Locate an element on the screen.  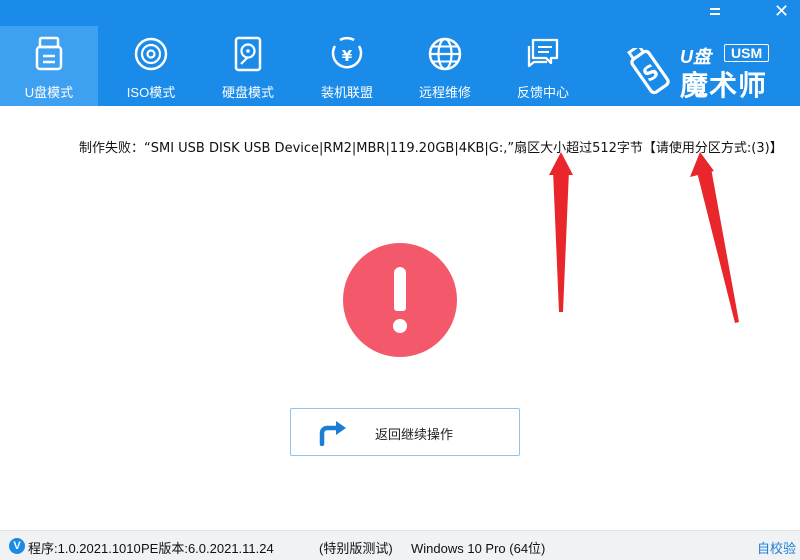
tab-u-disk-mode: U盘模式 is located at coordinates (49, 66).